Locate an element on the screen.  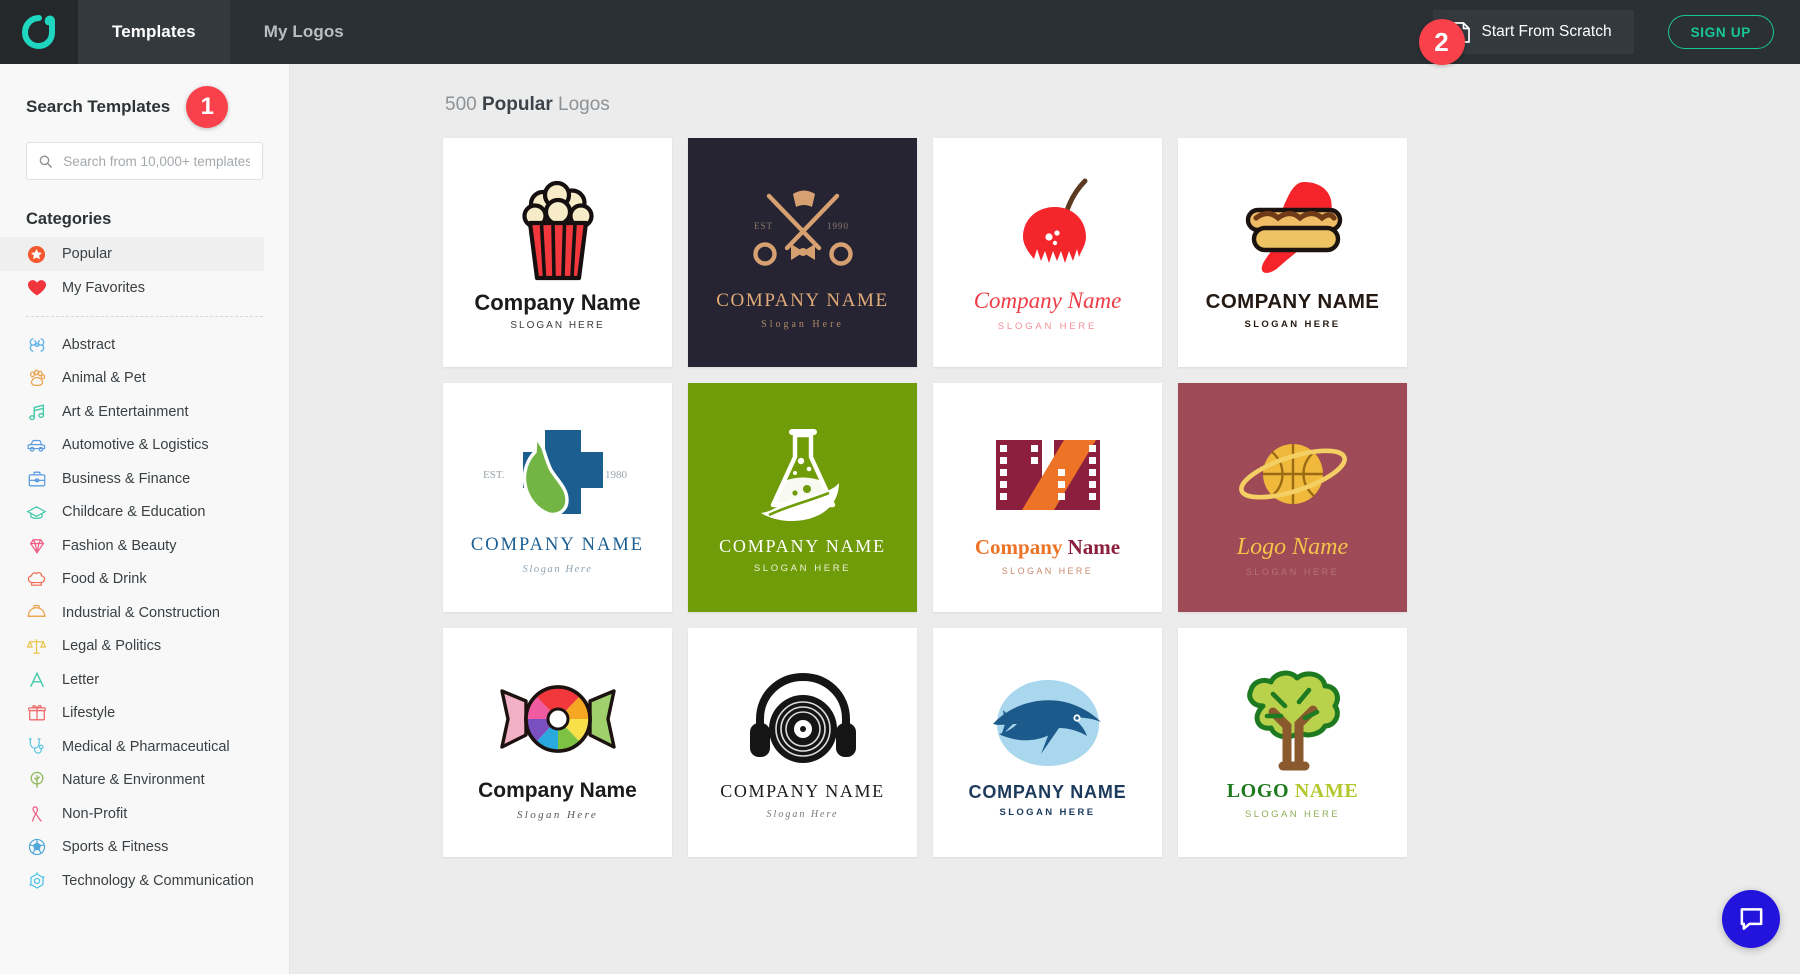
sidebar-item-art-entertainment-label: Art & Entertainment is located at coordinates (125, 411).